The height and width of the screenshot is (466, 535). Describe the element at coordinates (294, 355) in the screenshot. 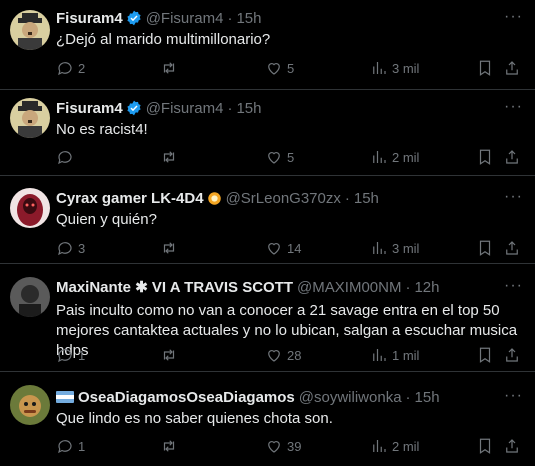

I see `like-count: 28` at that location.